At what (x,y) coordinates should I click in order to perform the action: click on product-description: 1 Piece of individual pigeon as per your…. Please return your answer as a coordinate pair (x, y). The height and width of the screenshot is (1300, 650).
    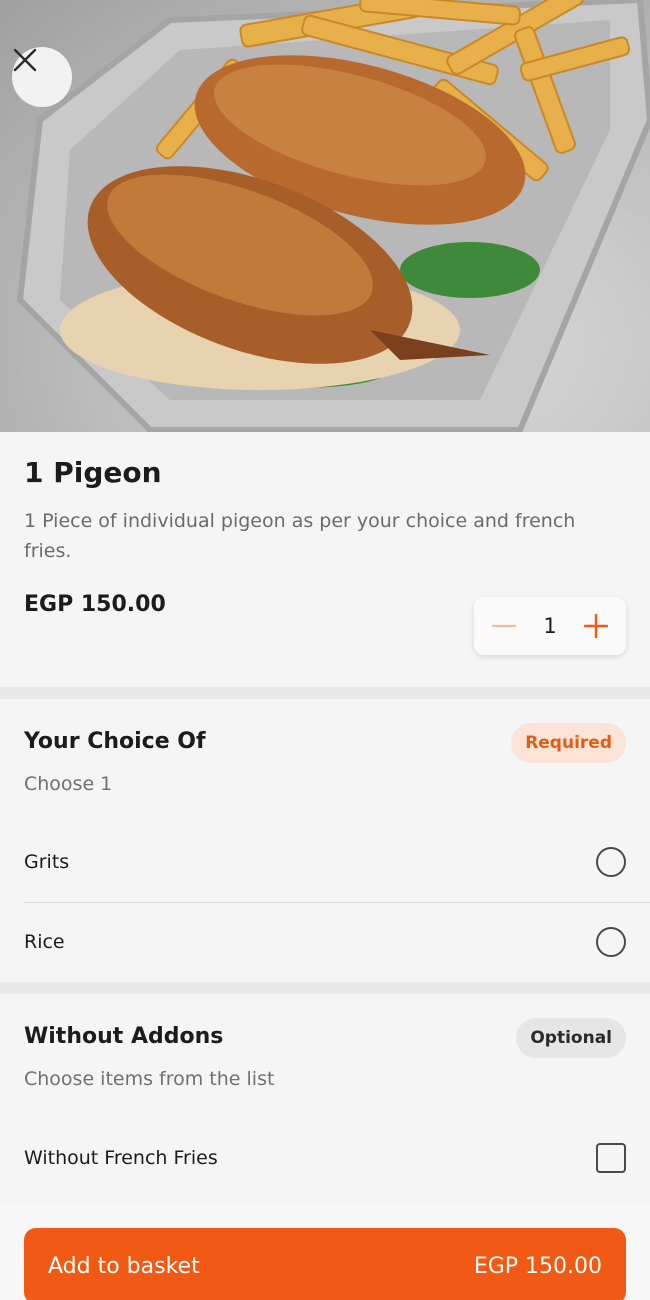
    Looking at the image, I should click on (300, 536).